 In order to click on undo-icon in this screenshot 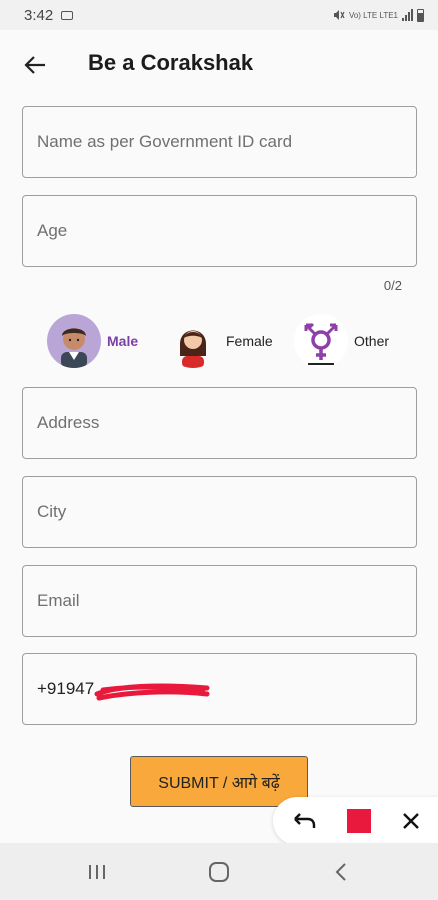, I will do `click(305, 820)`.